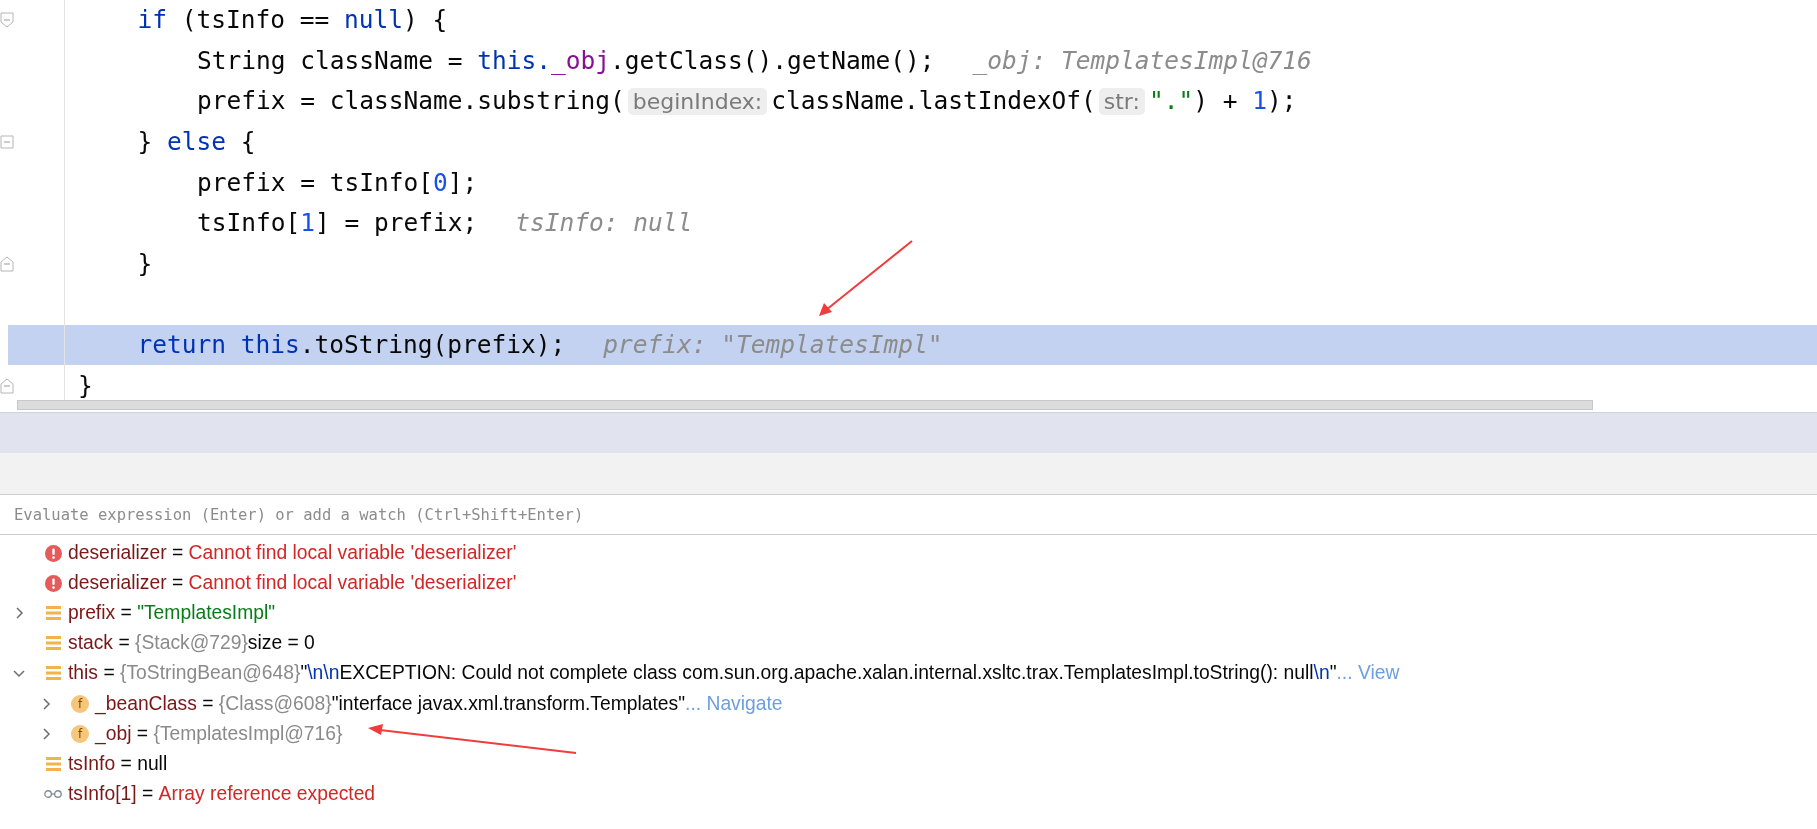 The height and width of the screenshot is (829, 1817). Describe the element at coordinates (374, 20) in the screenshot. I see `code-token: null` at that location.